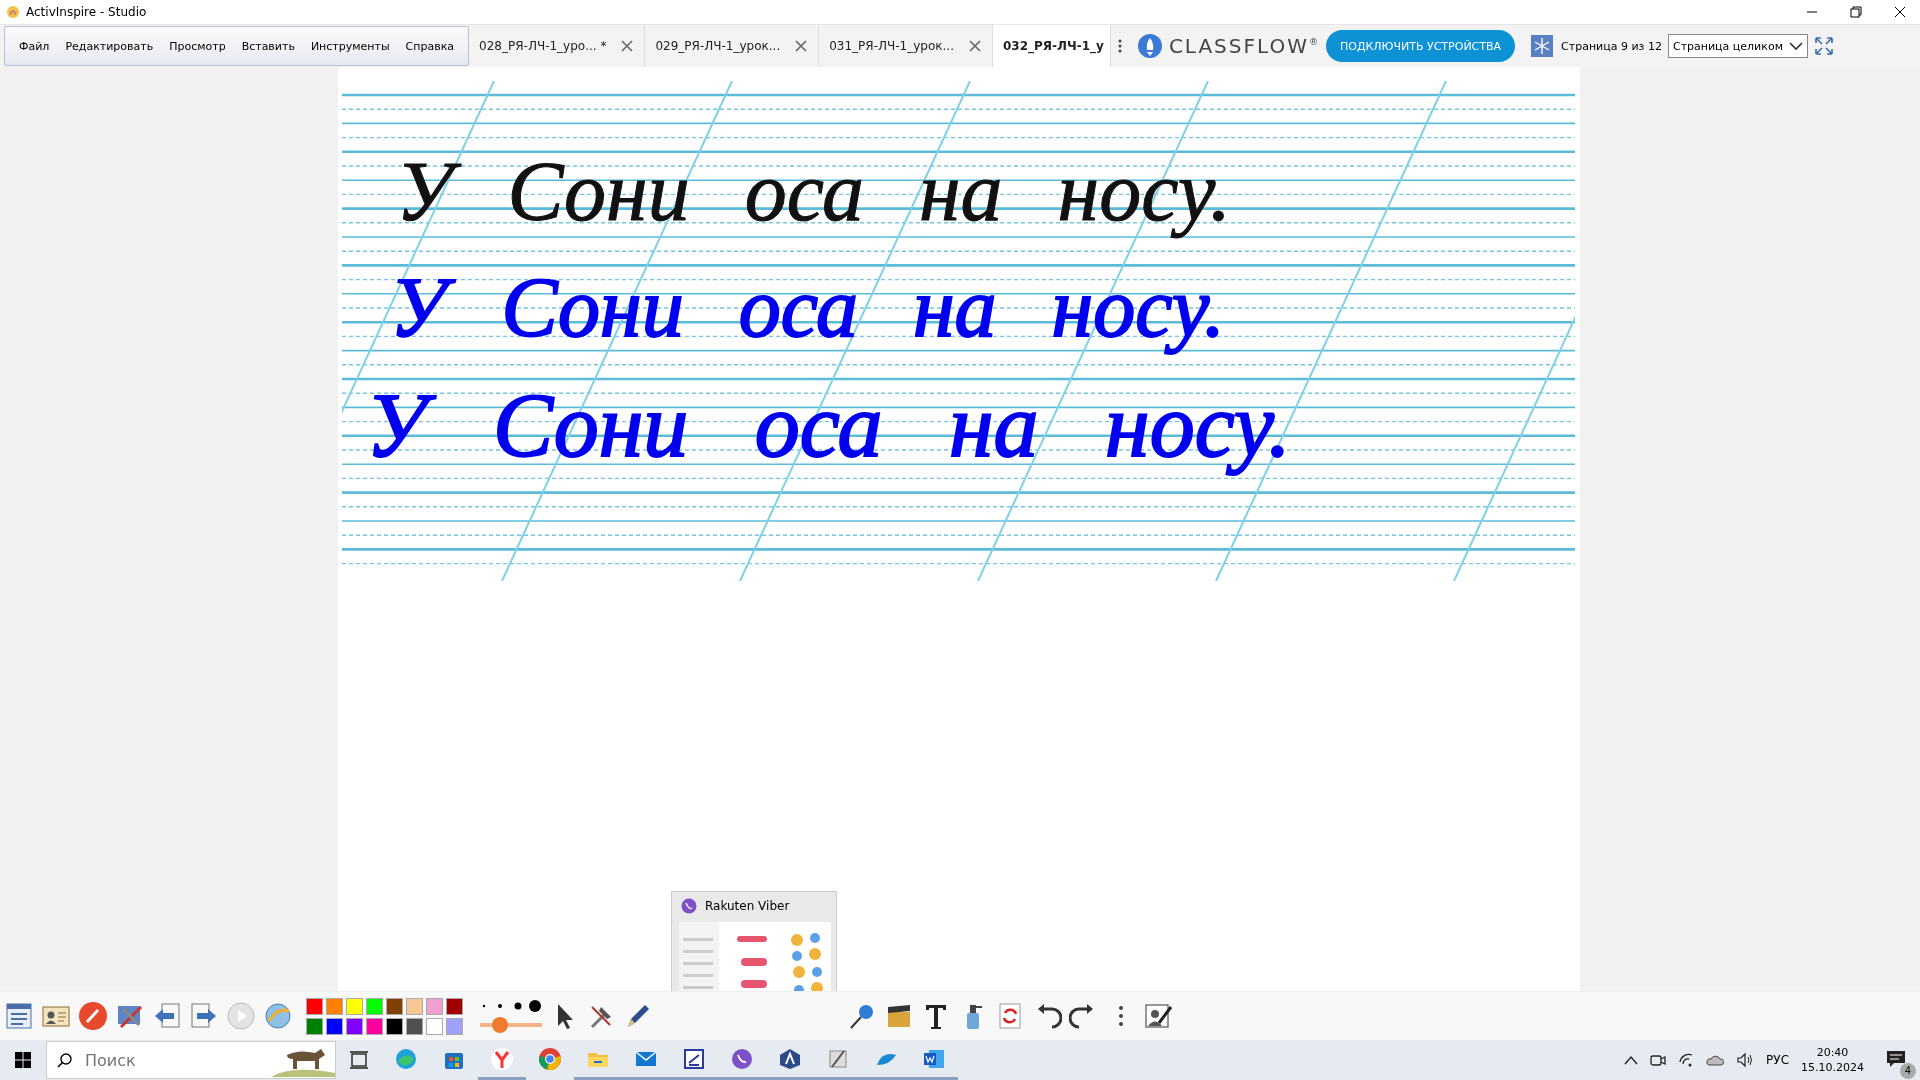  What do you see at coordinates (34, 46) in the screenshot?
I see `menu-item: Файл` at bounding box center [34, 46].